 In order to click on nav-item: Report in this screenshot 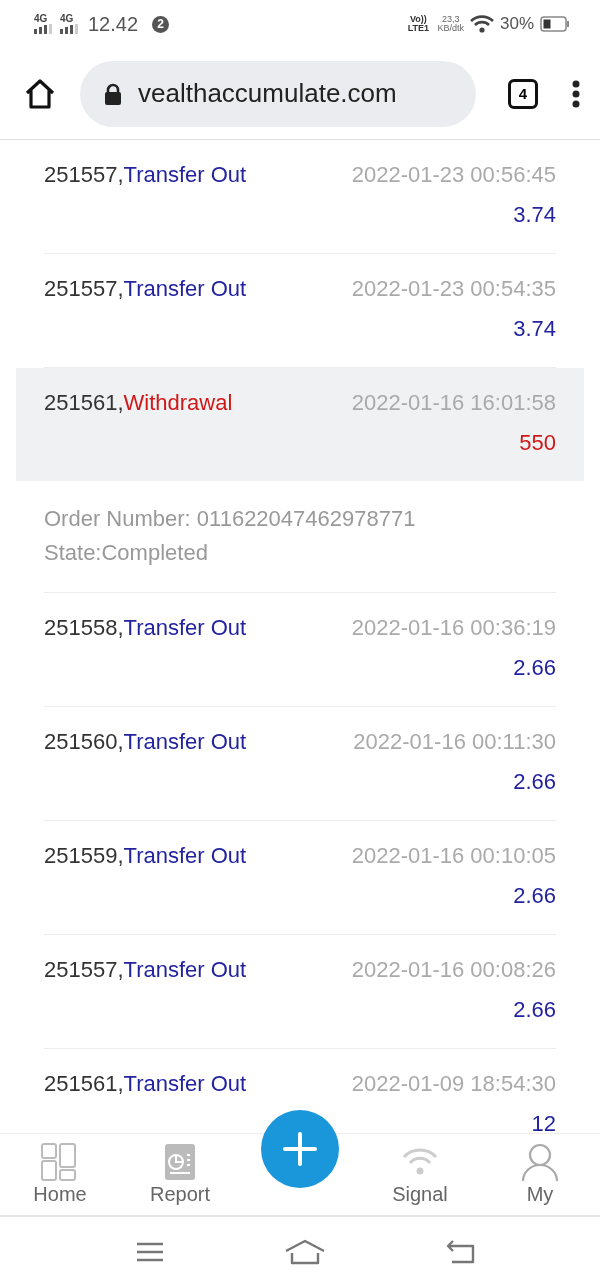, I will do `click(180, 1174)`.